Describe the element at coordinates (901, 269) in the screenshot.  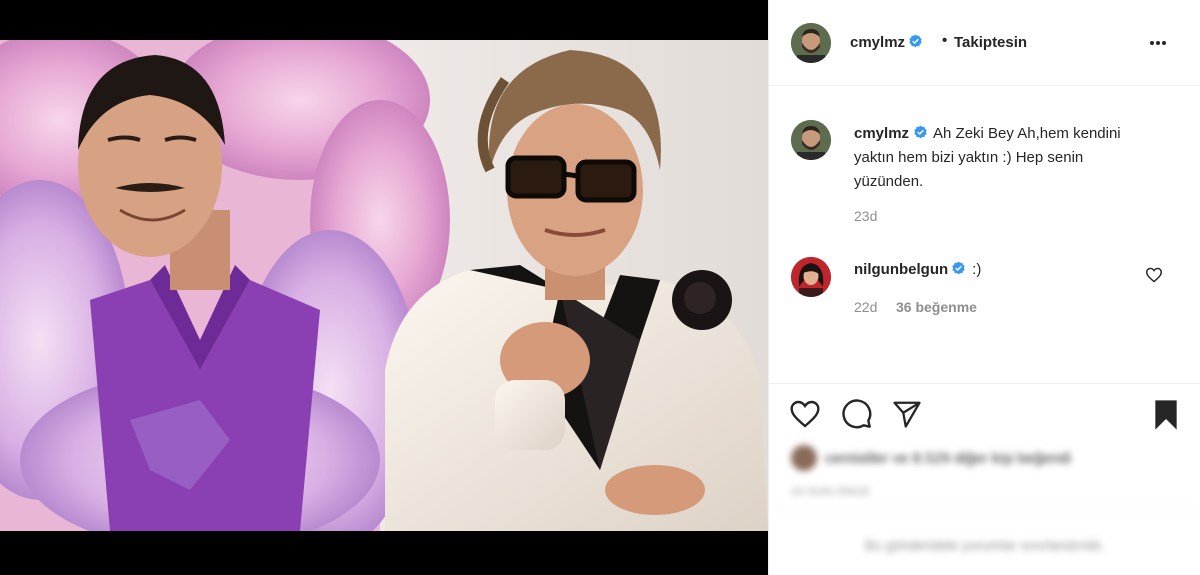
I see `comment-username: nilgunbelgun` at that location.